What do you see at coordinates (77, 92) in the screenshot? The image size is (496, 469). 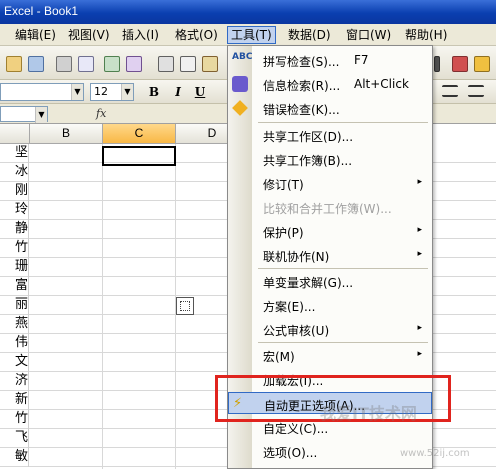 I see `font-name-dropdown-icon: ▼` at bounding box center [77, 92].